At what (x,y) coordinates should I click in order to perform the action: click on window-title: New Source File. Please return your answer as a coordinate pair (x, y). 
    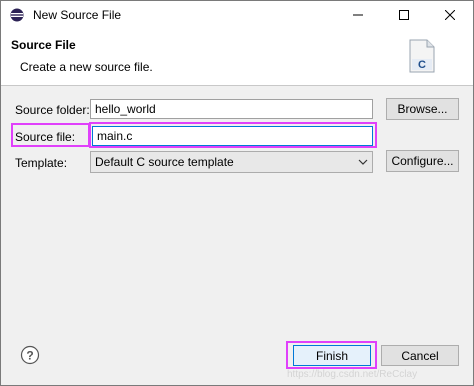
    Looking at the image, I should click on (77, 15).